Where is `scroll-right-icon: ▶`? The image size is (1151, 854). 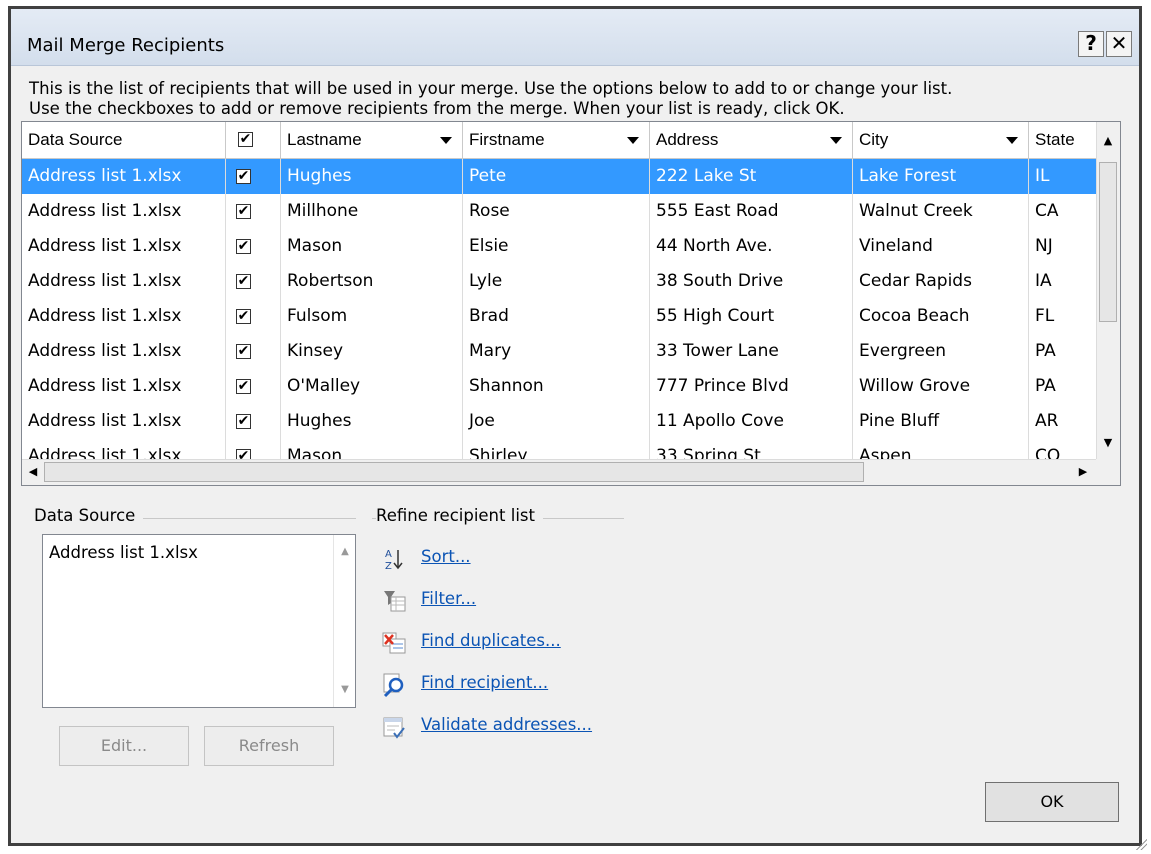 scroll-right-icon: ▶ is located at coordinates (1083, 472).